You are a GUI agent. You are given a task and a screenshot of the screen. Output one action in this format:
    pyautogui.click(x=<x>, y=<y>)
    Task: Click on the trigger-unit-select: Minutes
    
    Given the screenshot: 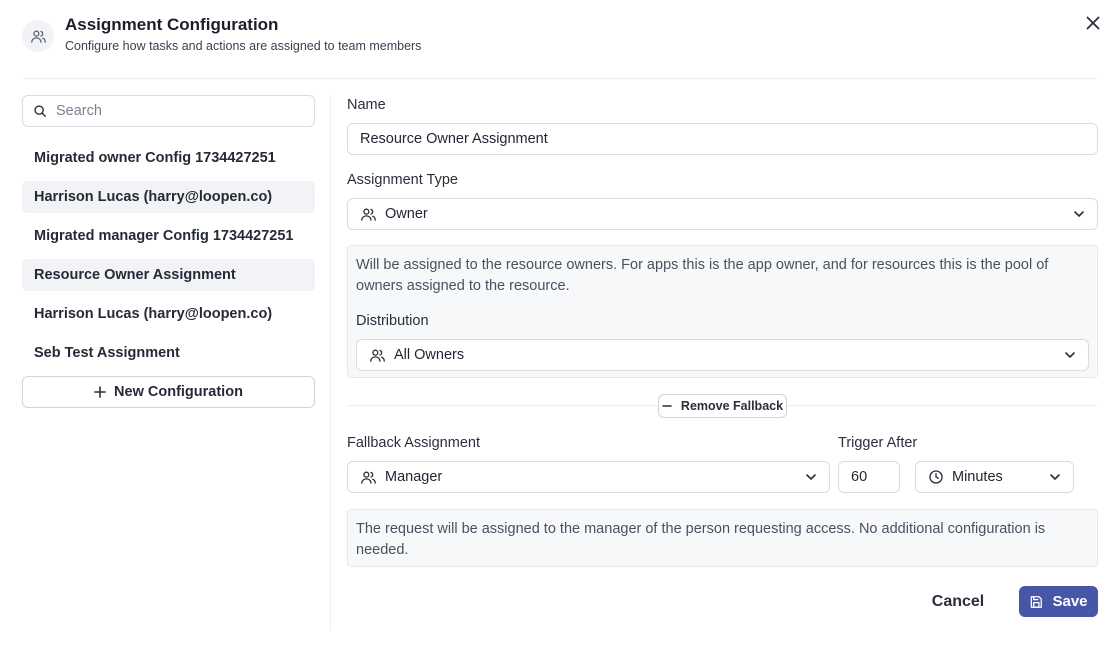 What is the action you would take?
    pyautogui.click(x=994, y=477)
    